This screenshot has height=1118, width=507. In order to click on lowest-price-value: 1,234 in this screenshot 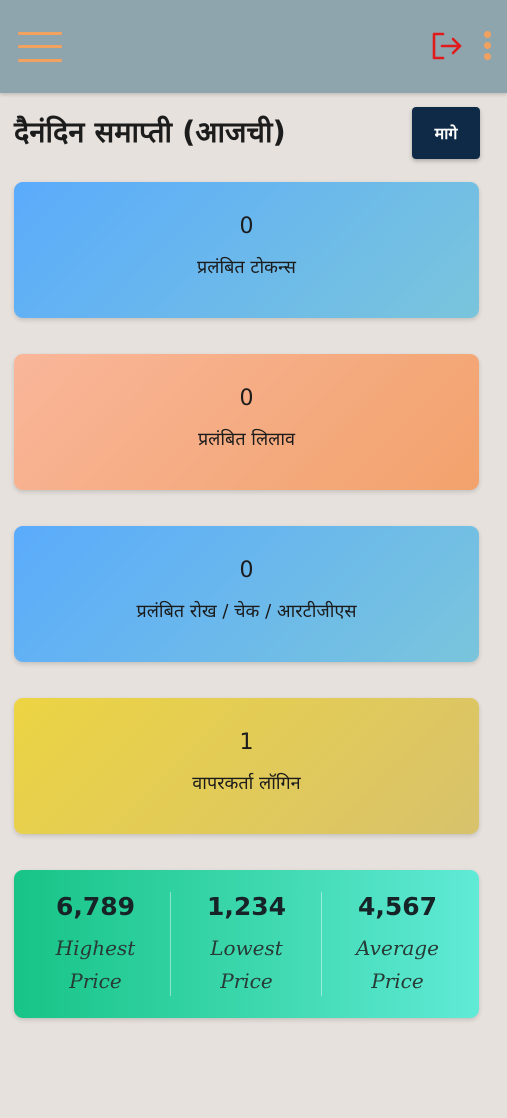, I will do `click(246, 906)`.